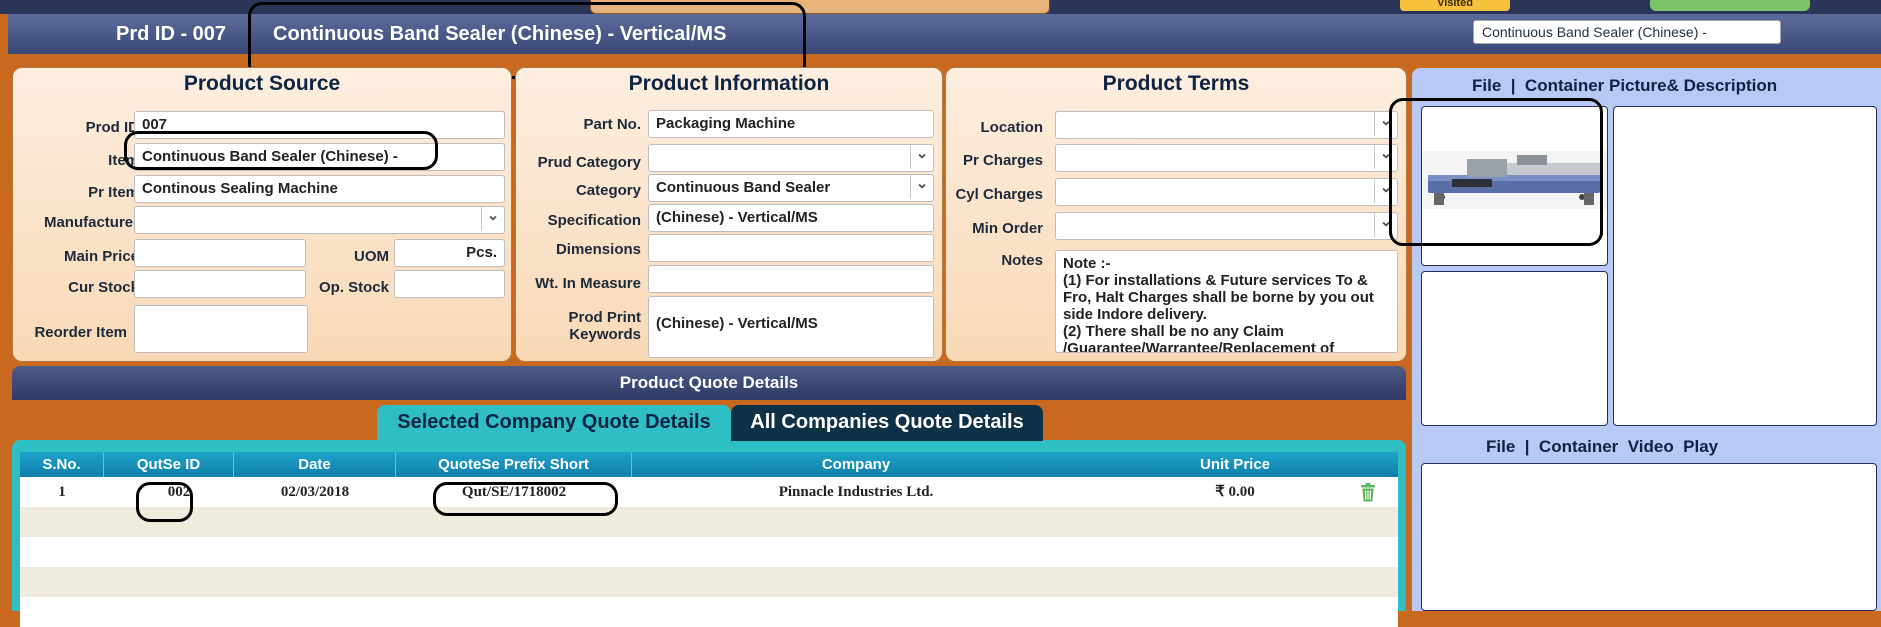  I want to click on specification-label: Specification, so click(594, 220).